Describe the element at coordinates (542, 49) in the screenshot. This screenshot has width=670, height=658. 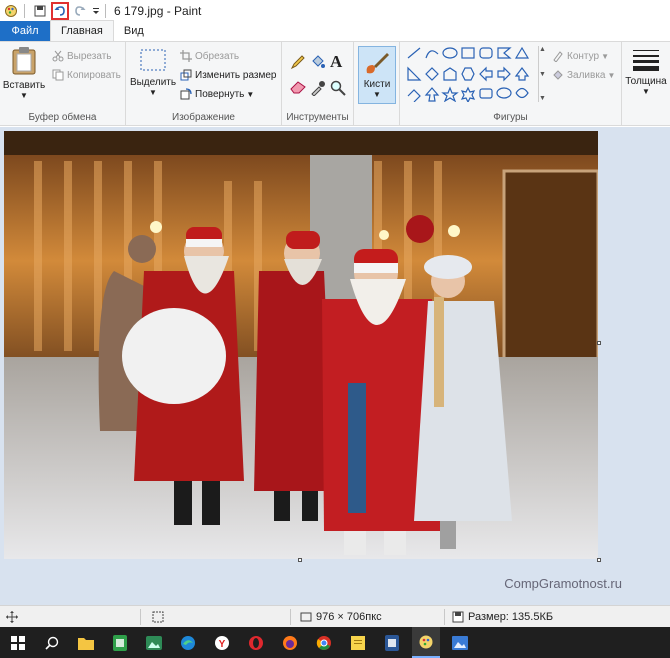
I see `chevron-up-icon: ▲` at that location.